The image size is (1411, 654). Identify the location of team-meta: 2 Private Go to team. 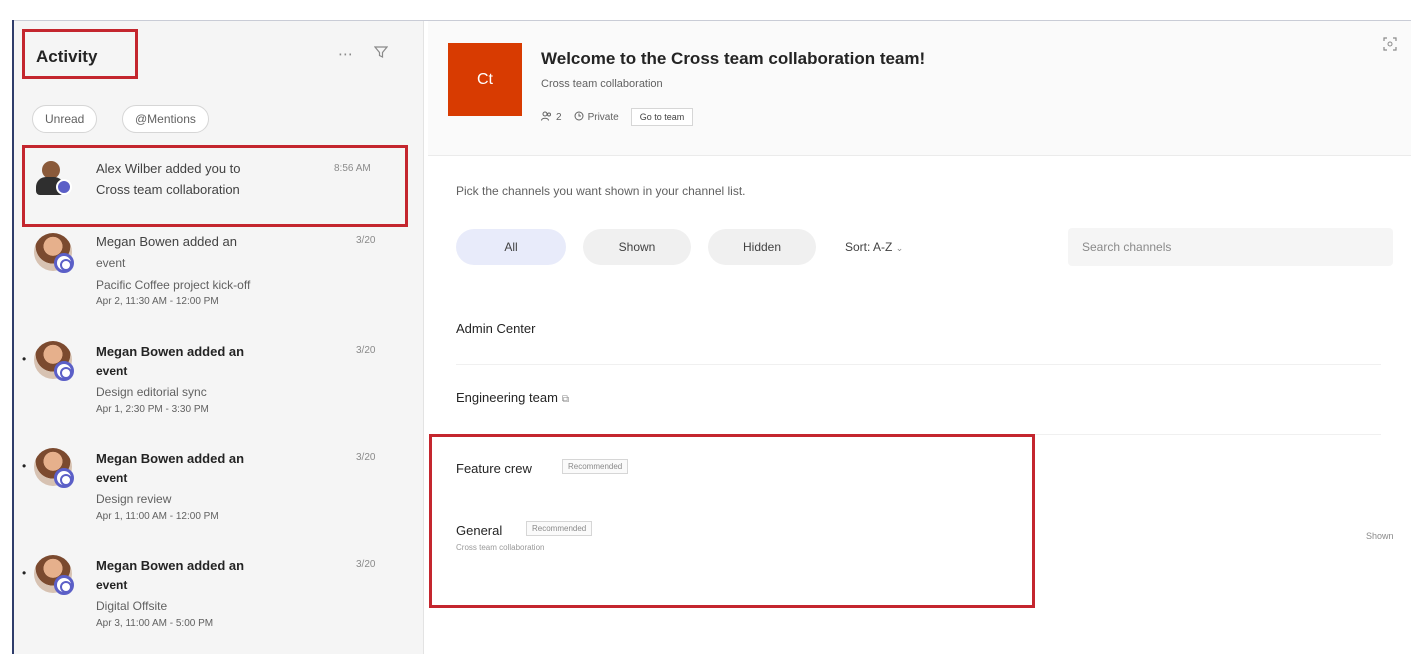
(617, 117).